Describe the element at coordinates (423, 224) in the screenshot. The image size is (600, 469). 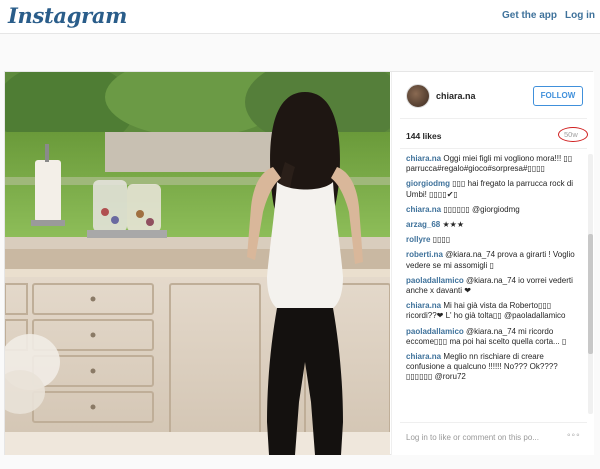
I see `comment-username: arzag_68` at that location.